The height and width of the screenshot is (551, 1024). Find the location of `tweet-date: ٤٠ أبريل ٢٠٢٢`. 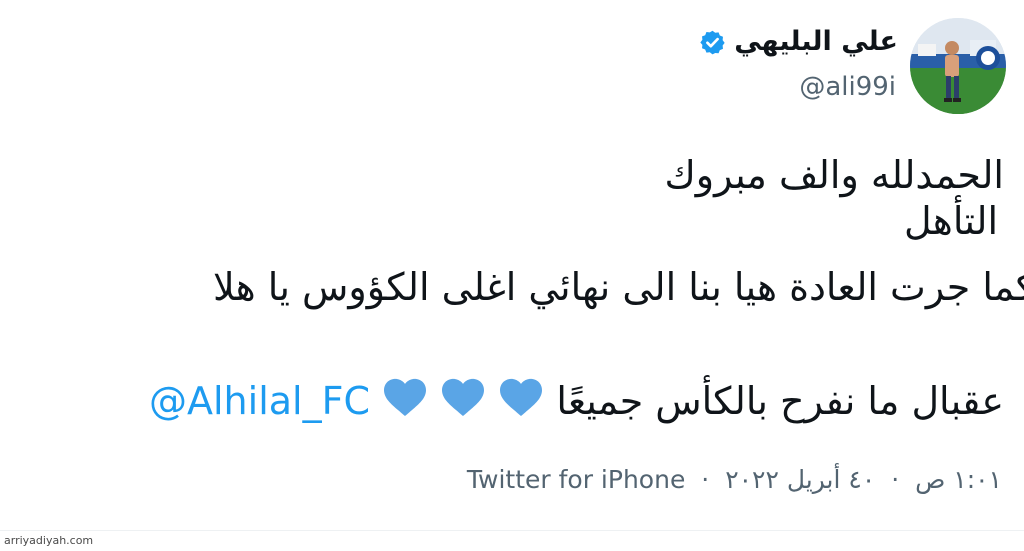

tweet-date: ٤٠ أبريل ٢٠٢٢ is located at coordinates (800, 479).